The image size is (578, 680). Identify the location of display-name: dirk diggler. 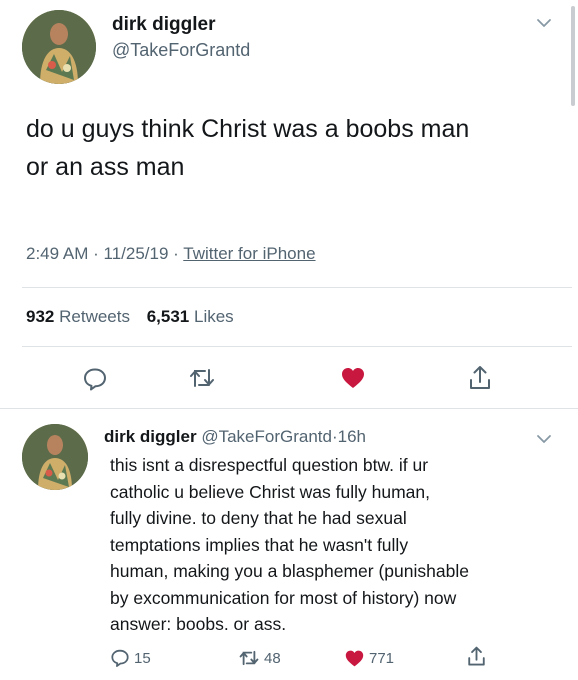
(163, 25).